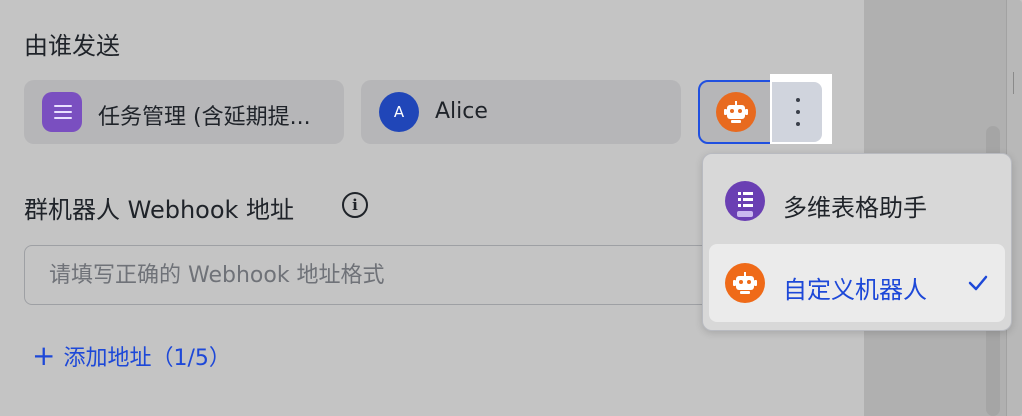  I want to click on bitable-bot-icon, so click(745, 201).